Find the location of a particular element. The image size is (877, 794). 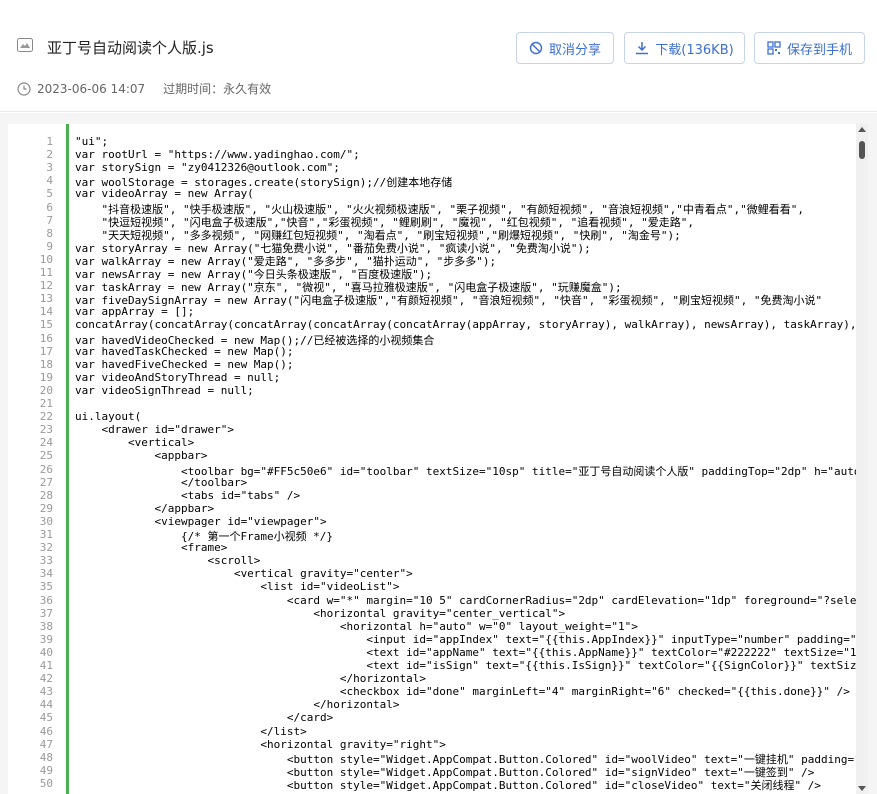

line-number: 24 is located at coordinates (46, 443).